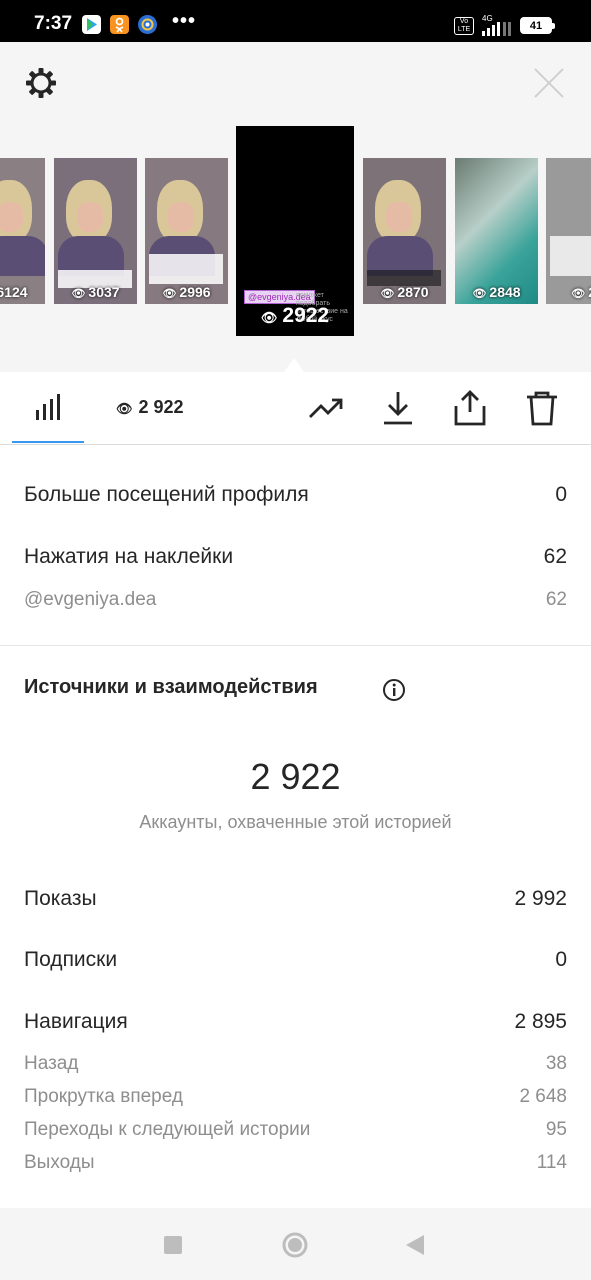 The width and height of the screenshot is (591, 1280). What do you see at coordinates (496, 29) in the screenshot?
I see `signal-icon` at bounding box center [496, 29].